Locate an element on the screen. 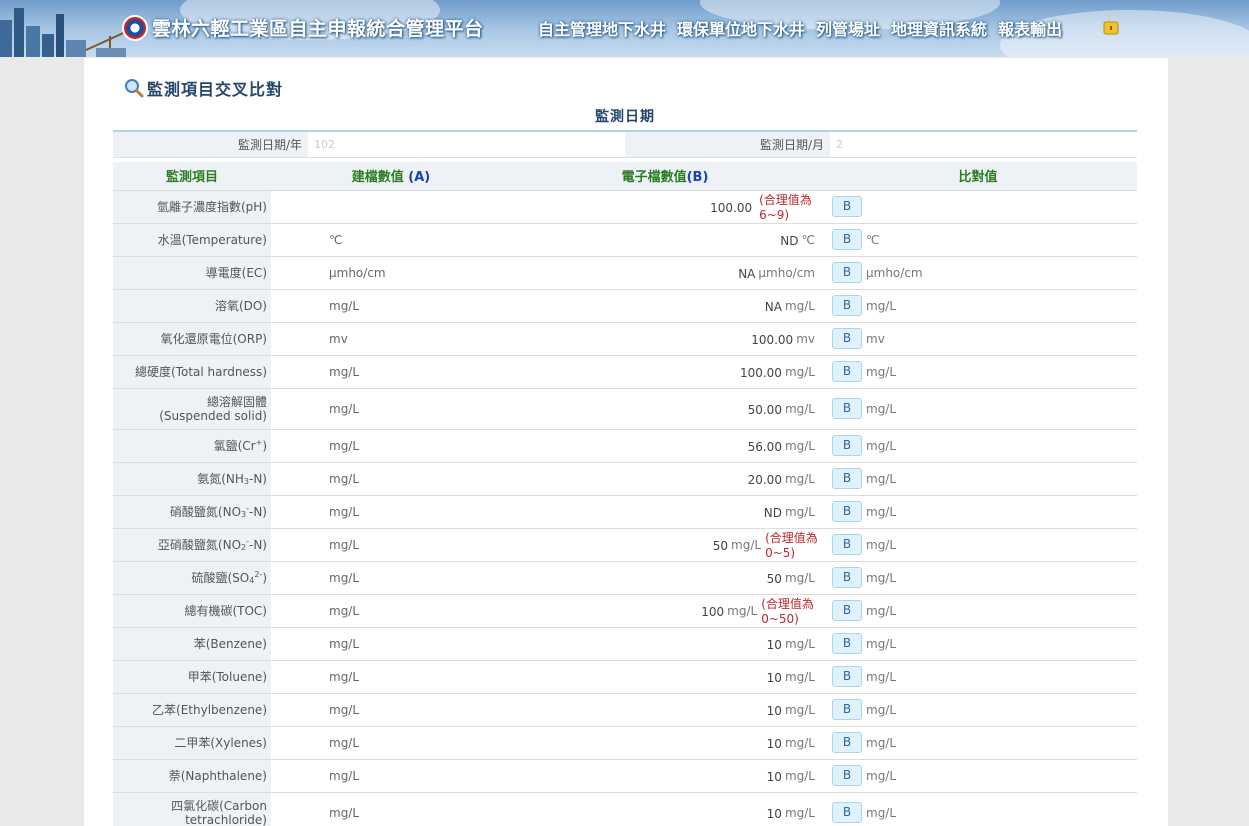 The height and width of the screenshot is (826, 1249). date-row: 監測日期/年 102 監測日期/月 2 is located at coordinates (625, 145).